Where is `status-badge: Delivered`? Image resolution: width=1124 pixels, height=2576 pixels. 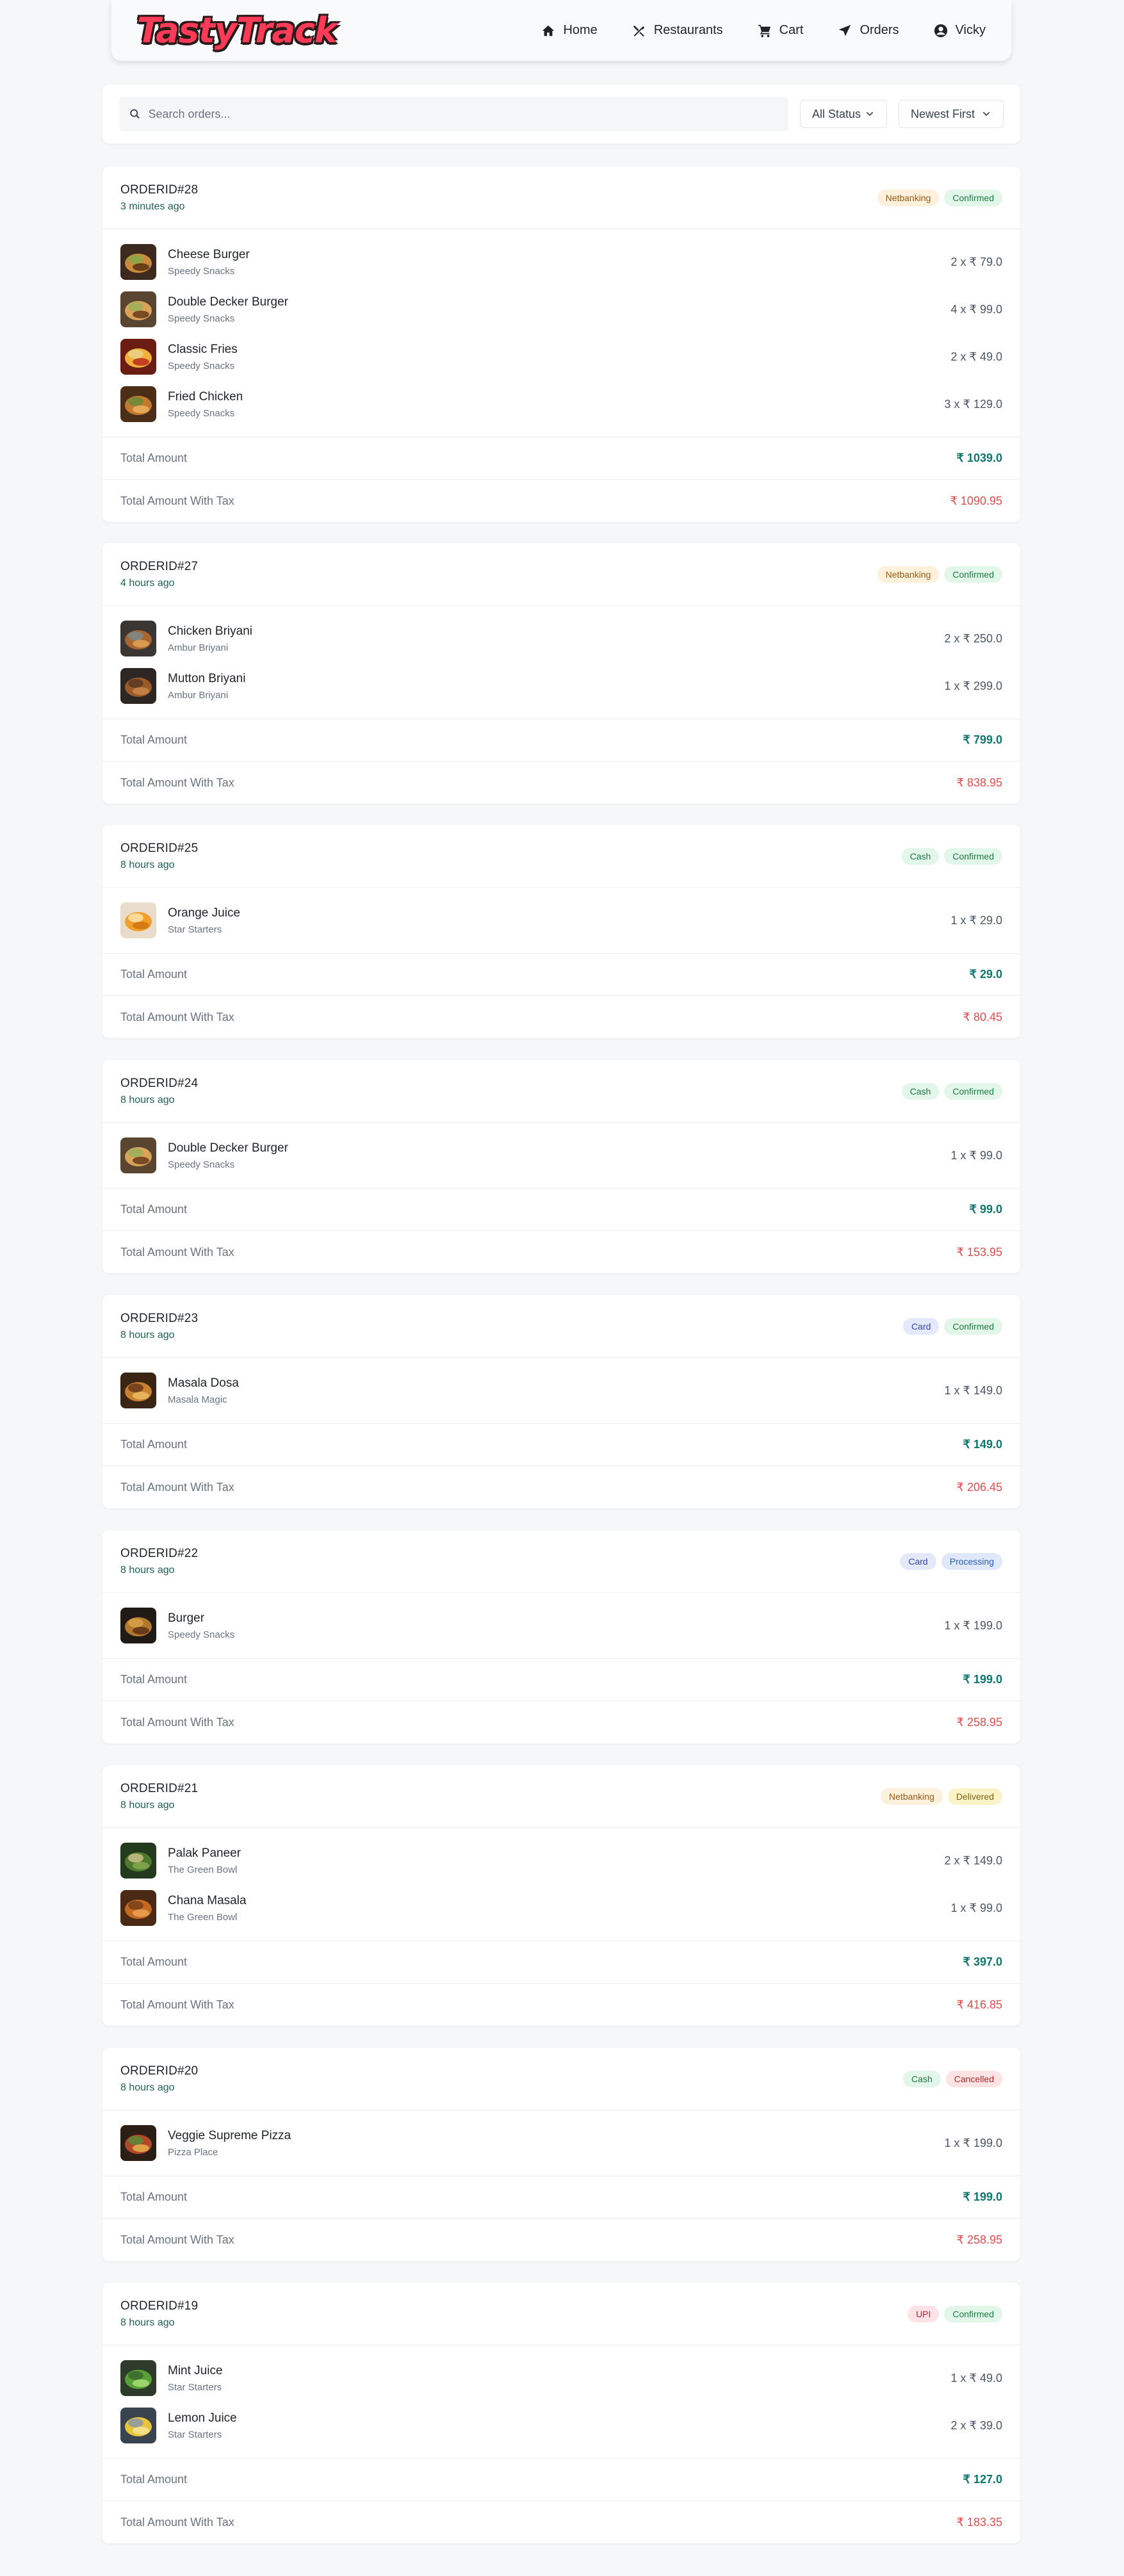 status-badge: Delivered is located at coordinates (975, 1796).